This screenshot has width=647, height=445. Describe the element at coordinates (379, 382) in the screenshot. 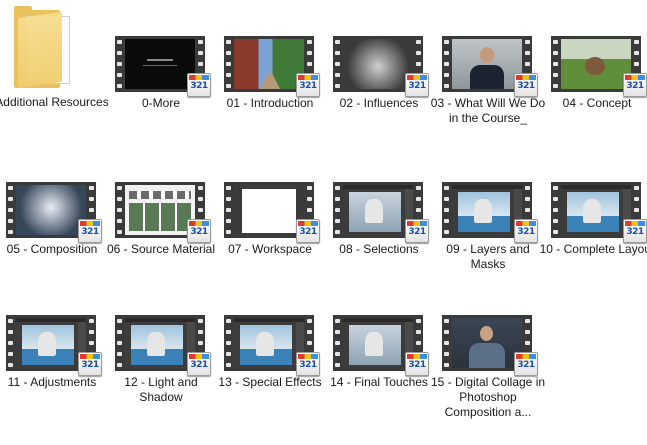

I see `video-file-label: 14 - Final Touches` at that location.